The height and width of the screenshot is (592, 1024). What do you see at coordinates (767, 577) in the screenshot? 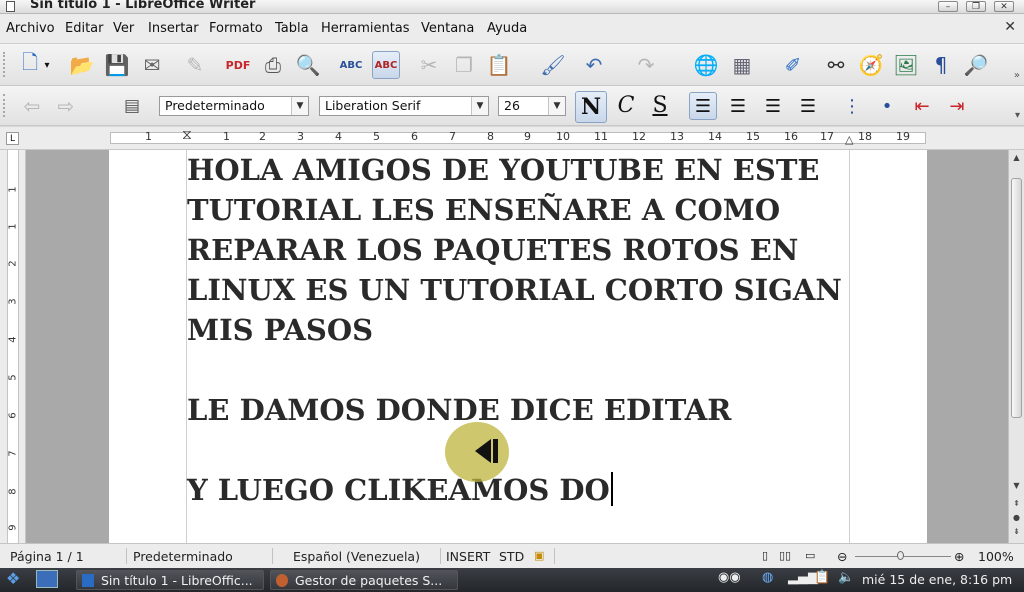
I see `network-icon: ◍` at bounding box center [767, 577].